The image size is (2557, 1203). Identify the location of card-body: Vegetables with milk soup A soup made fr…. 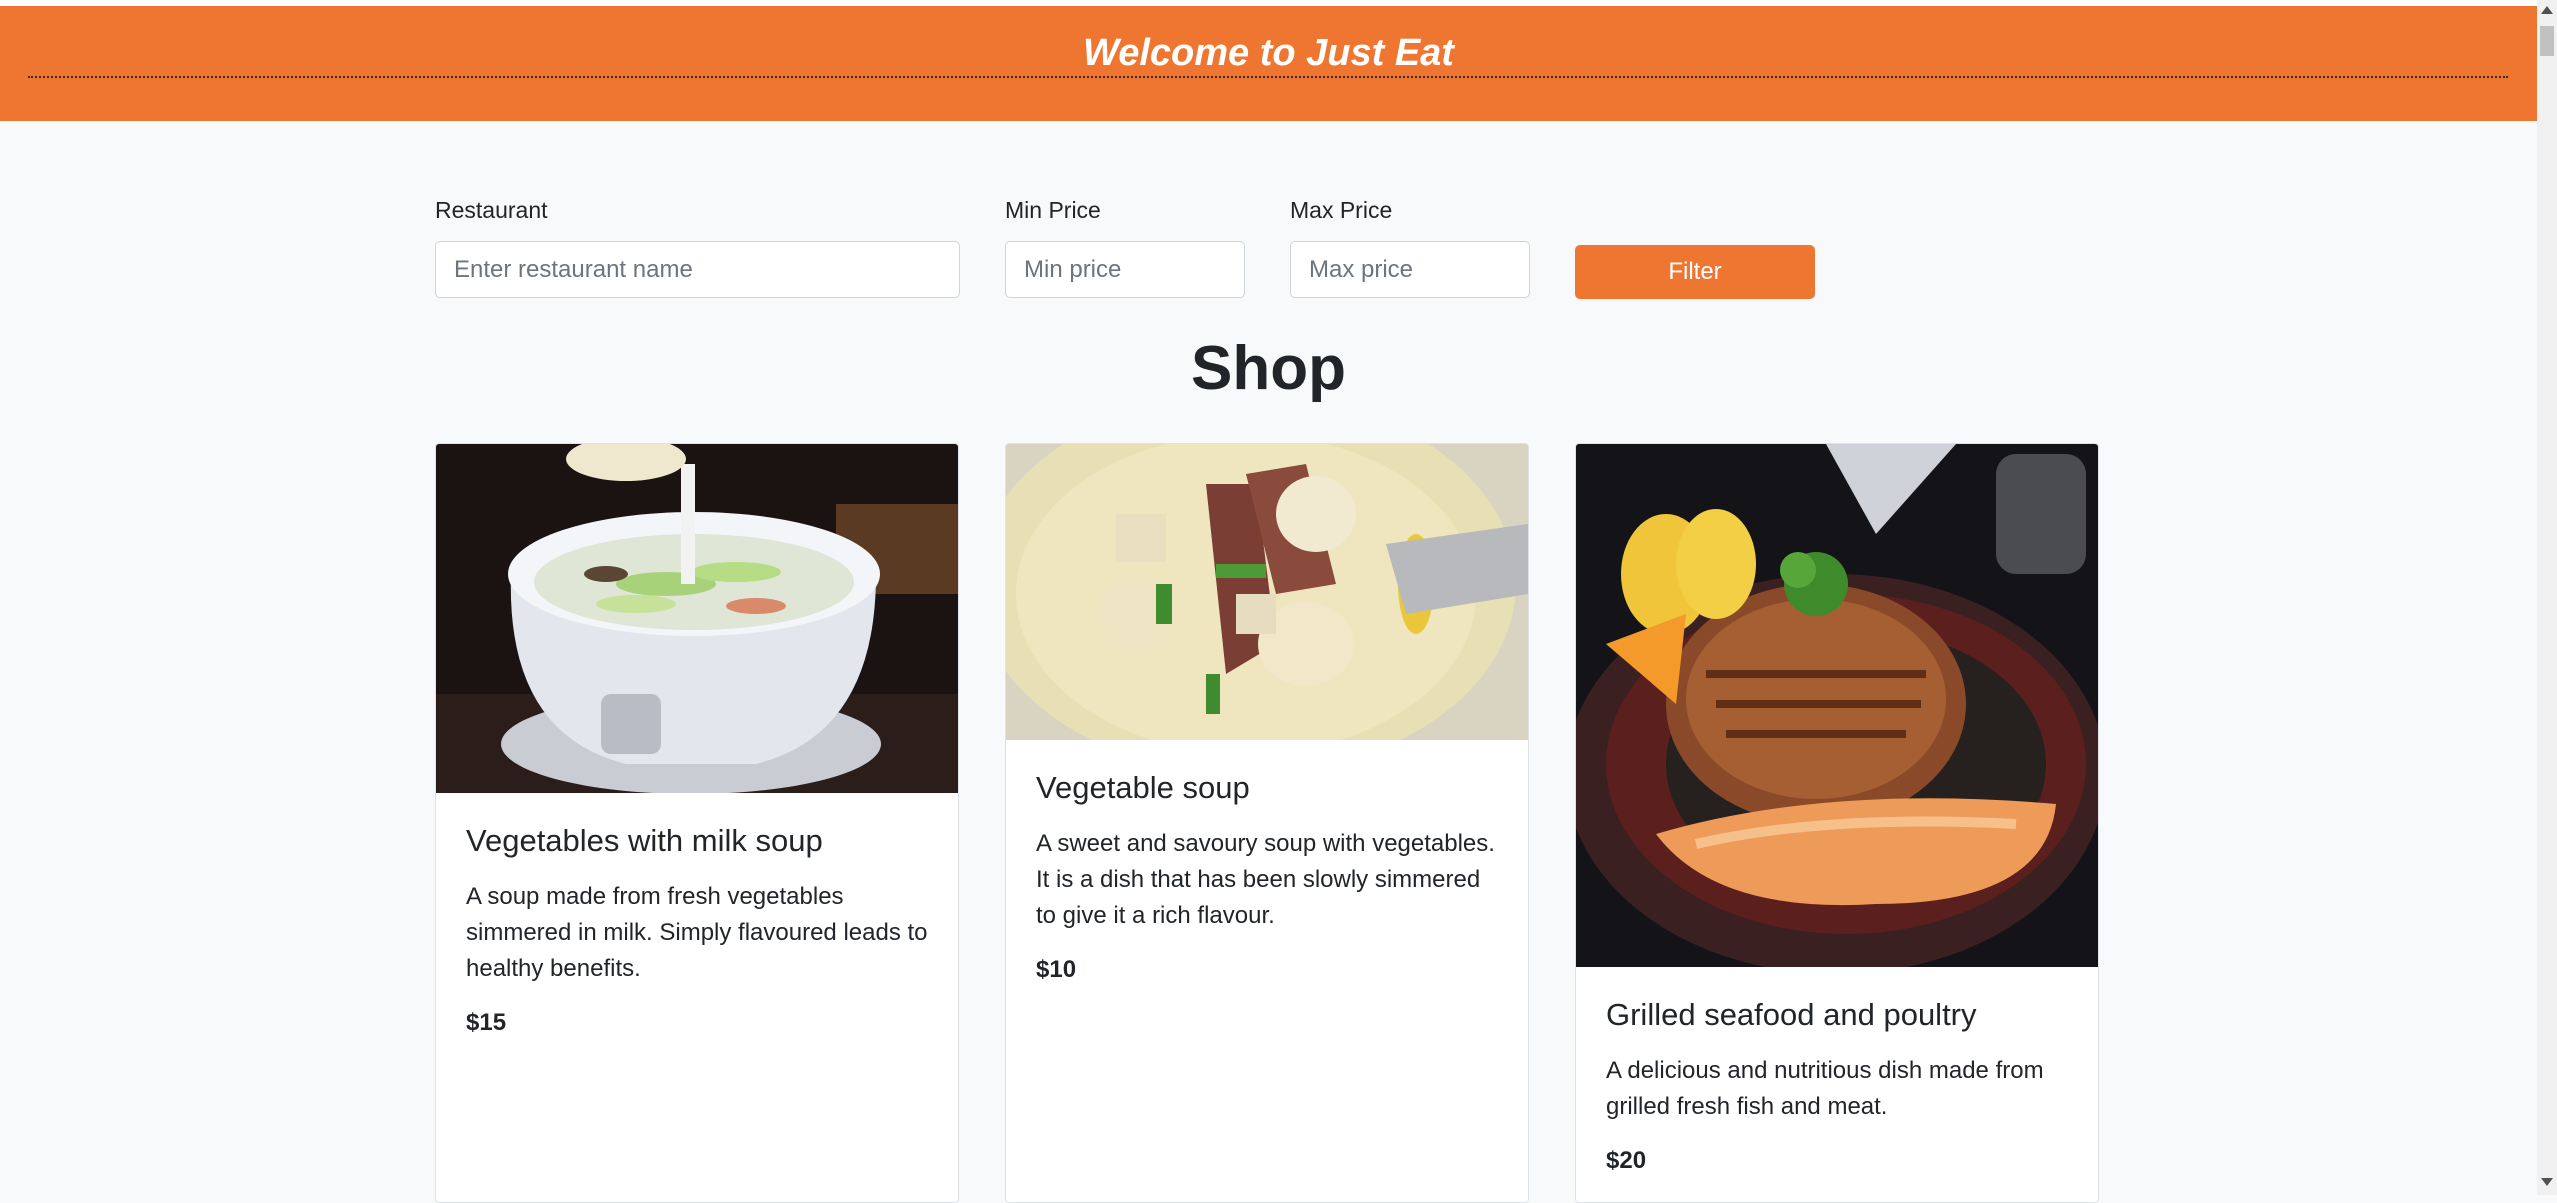
(699, 930).